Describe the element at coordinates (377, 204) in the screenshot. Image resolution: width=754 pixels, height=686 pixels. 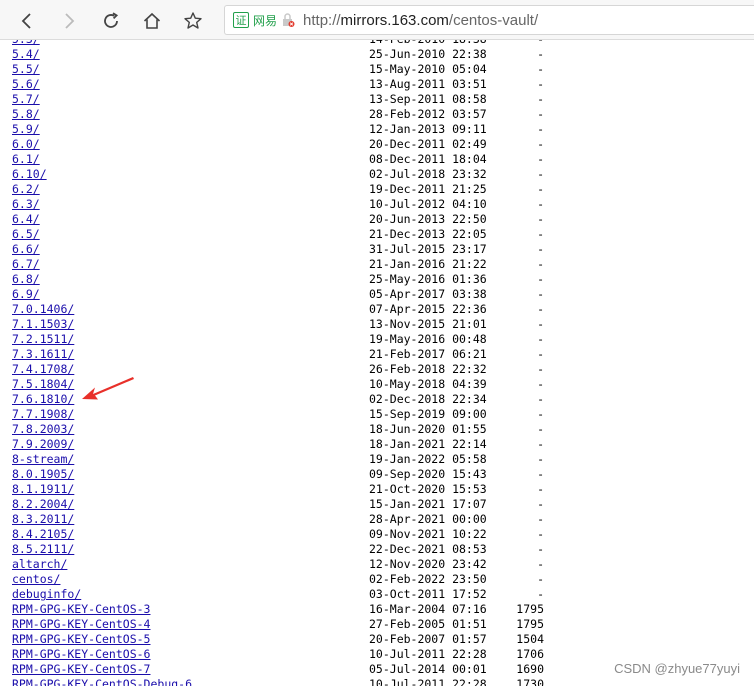
I see `table-row: 6.3/10-Jul-2012 04:10 -` at that location.